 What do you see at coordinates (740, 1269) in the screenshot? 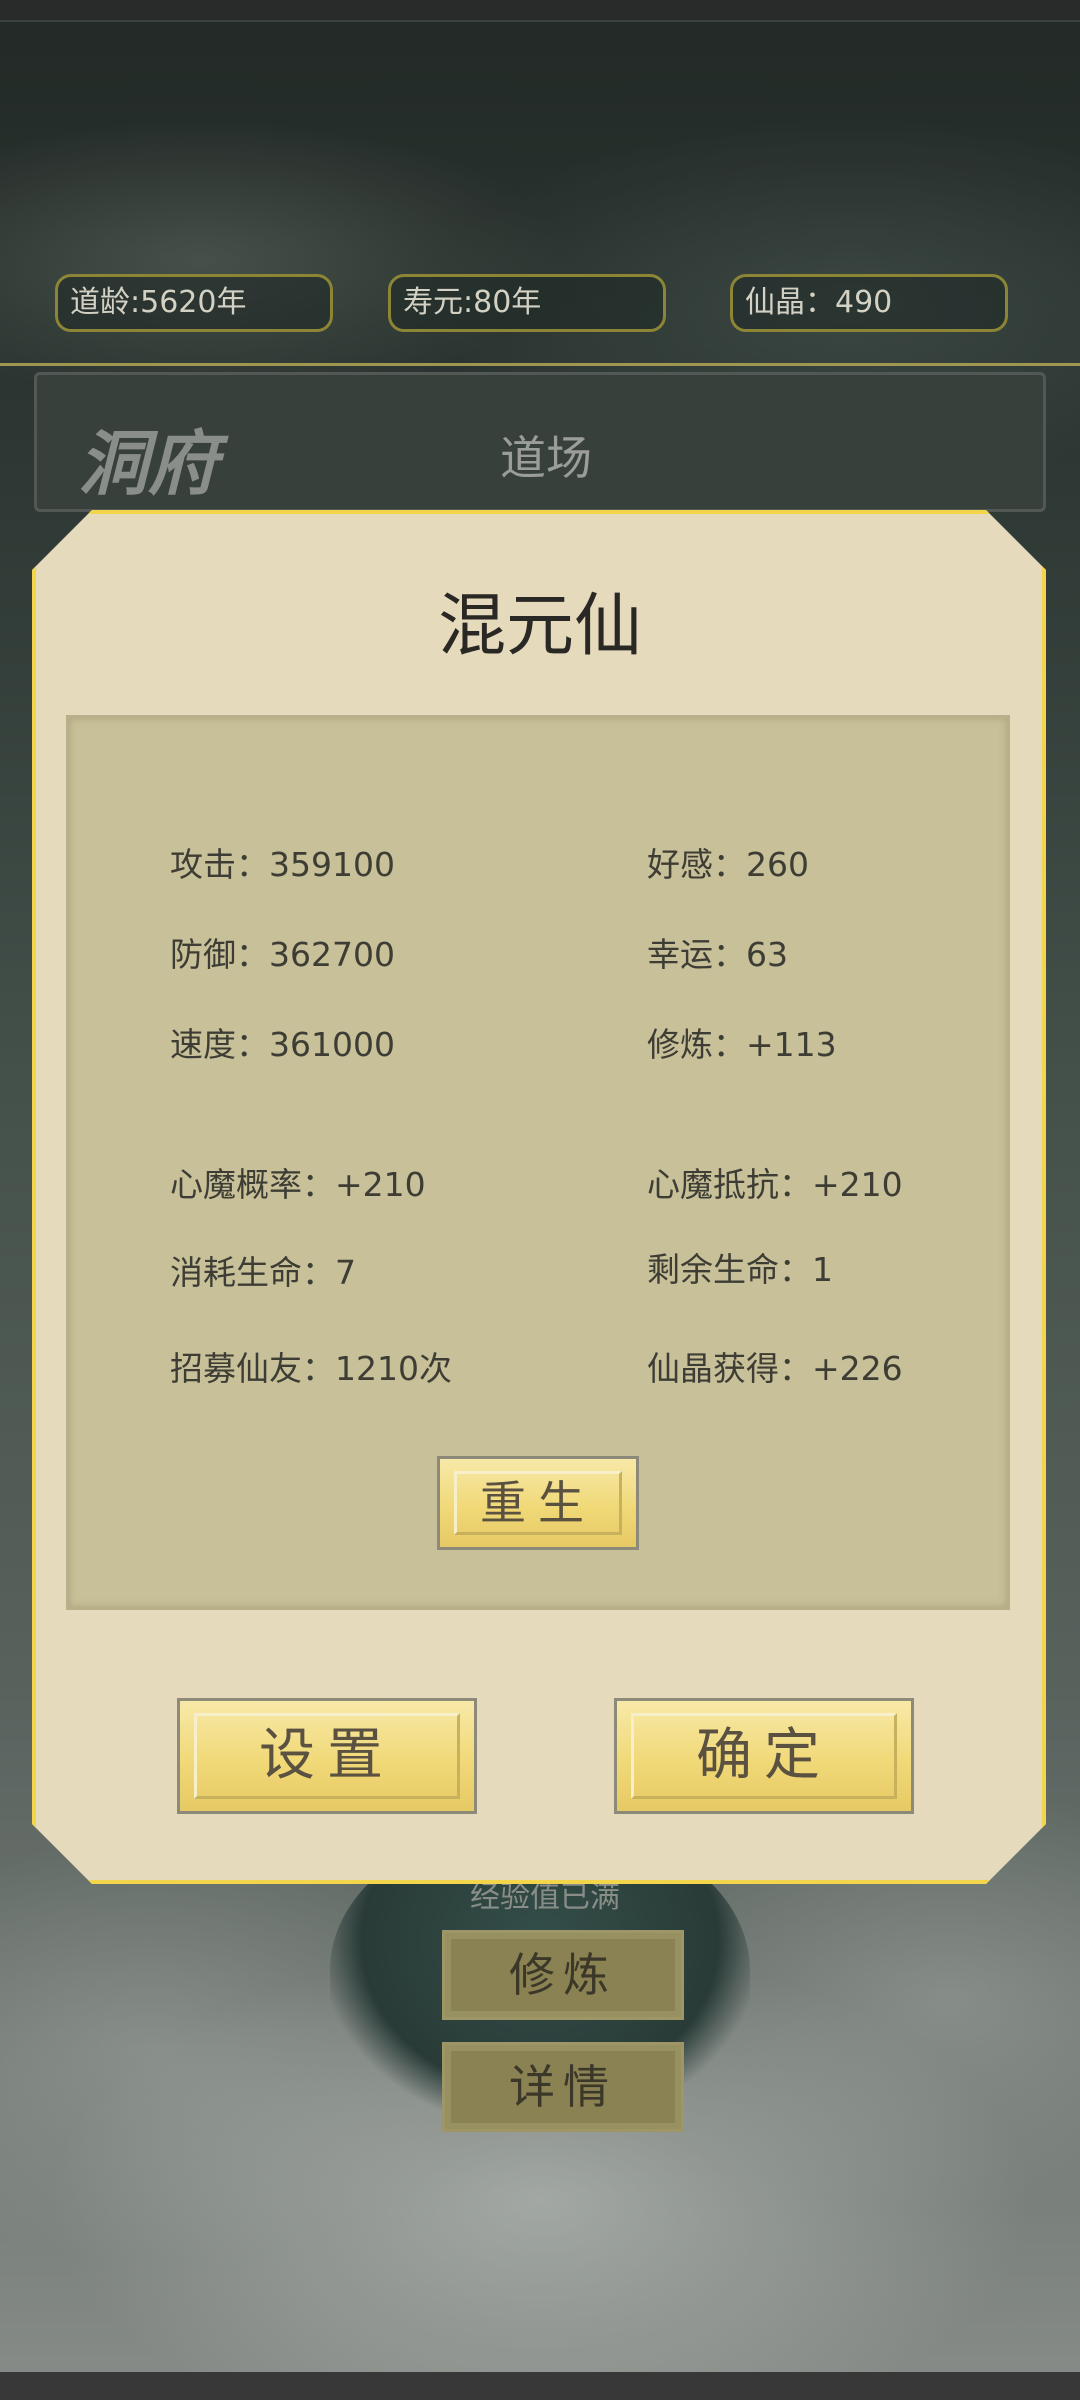
I see `stat-life-left: 剩余生命：1` at bounding box center [740, 1269].